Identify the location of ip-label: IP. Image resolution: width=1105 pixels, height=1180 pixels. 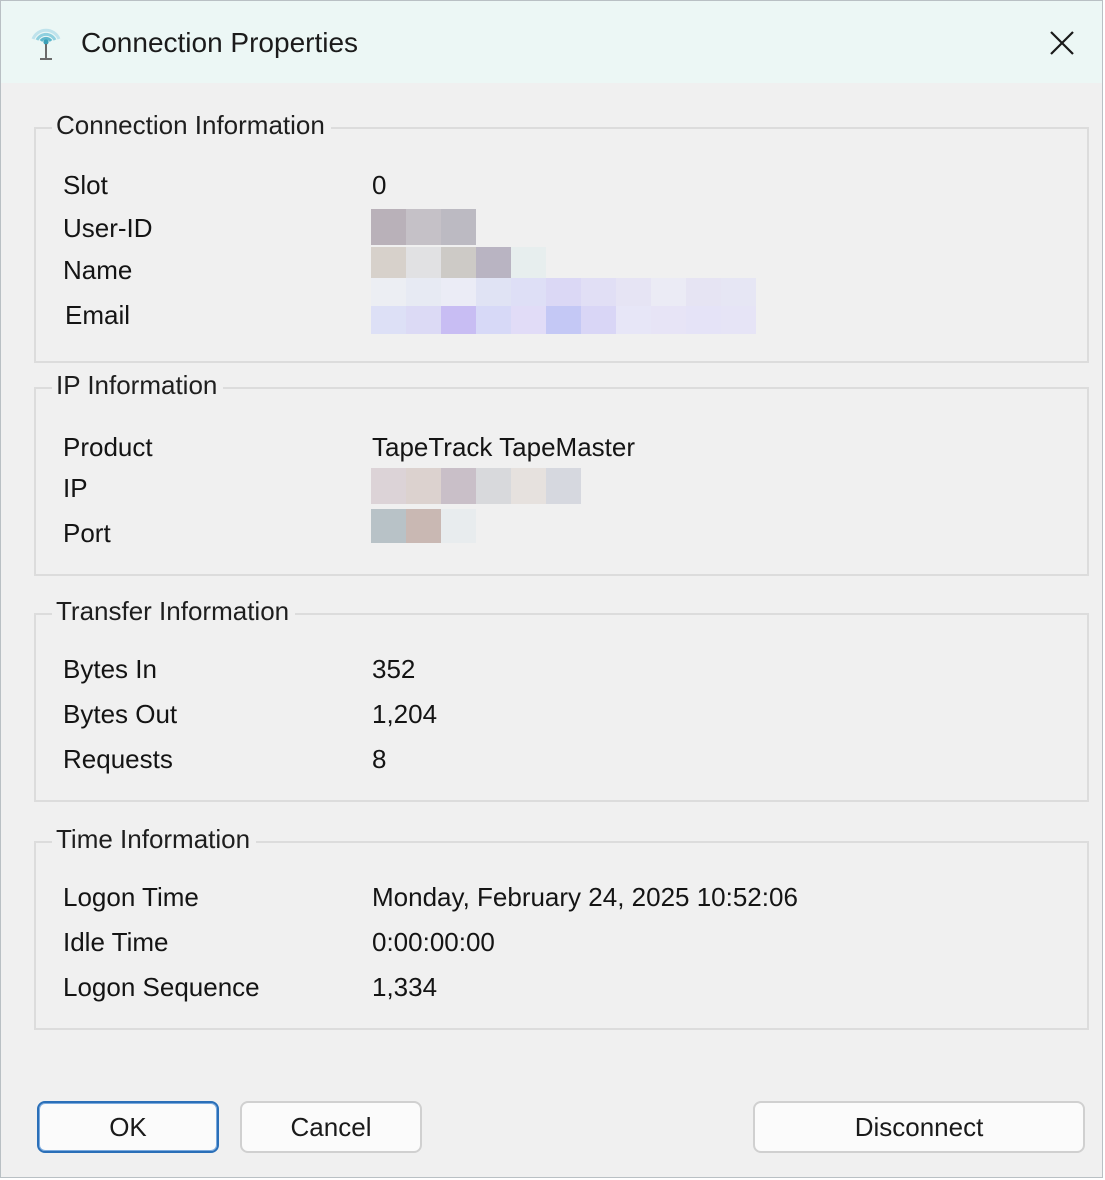
(75, 488).